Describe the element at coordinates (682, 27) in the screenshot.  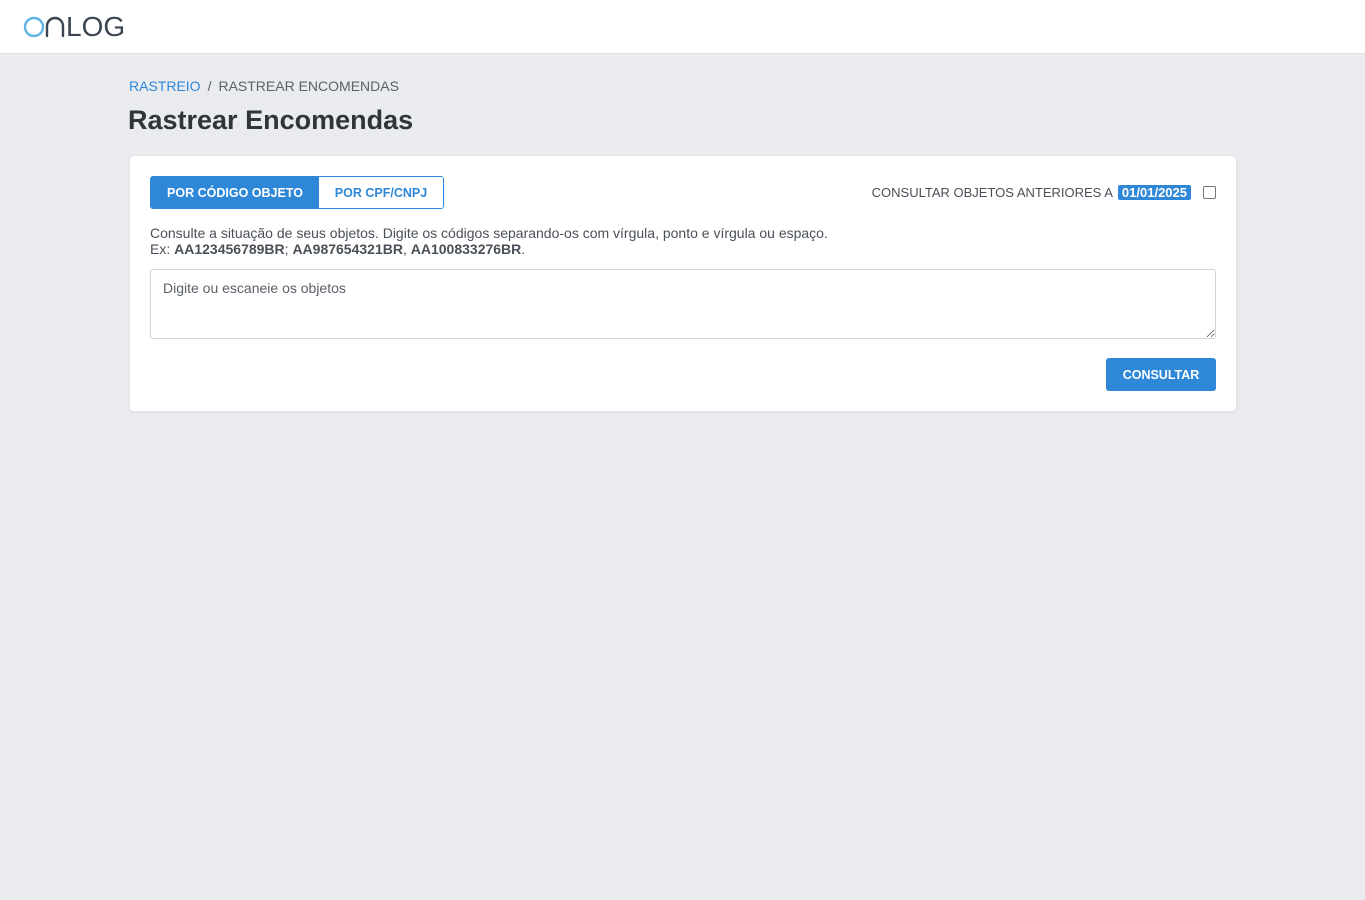
I see `top-bar: LOG` at that location.